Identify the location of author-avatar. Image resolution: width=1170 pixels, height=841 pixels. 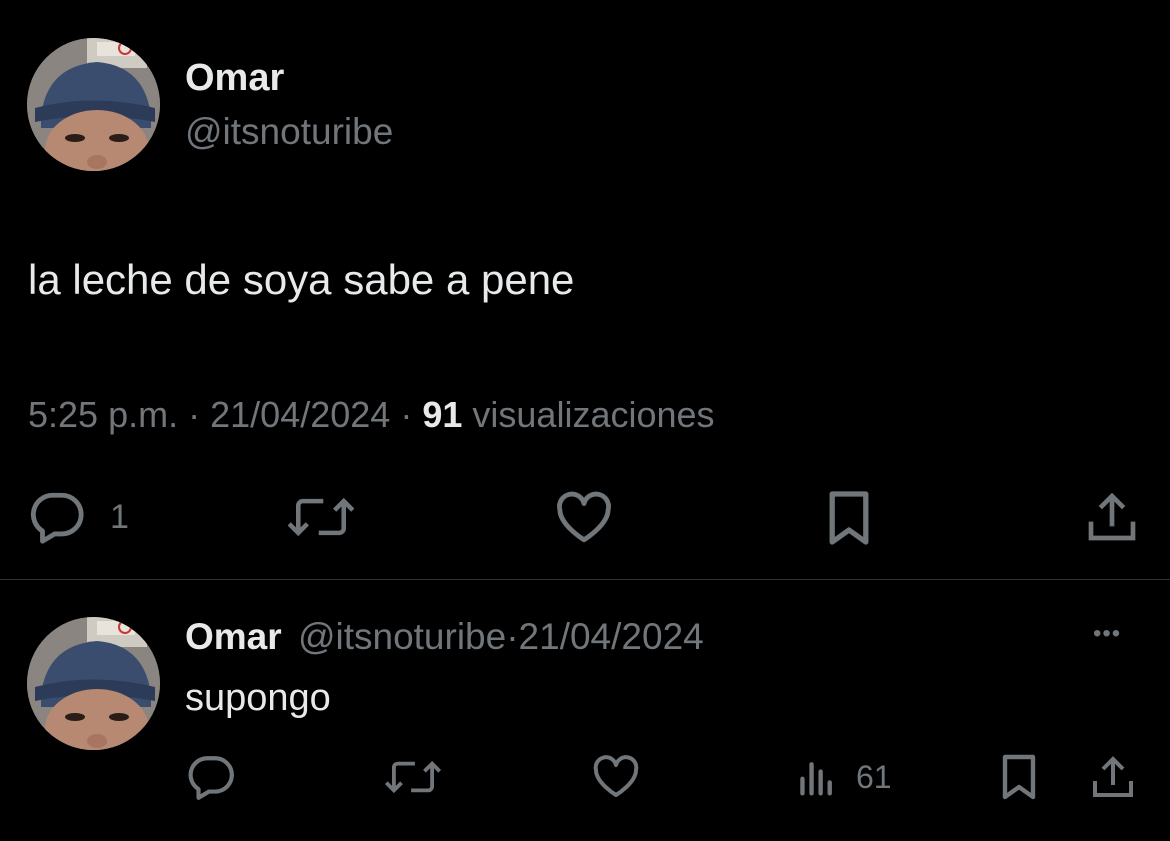
(93, 104).